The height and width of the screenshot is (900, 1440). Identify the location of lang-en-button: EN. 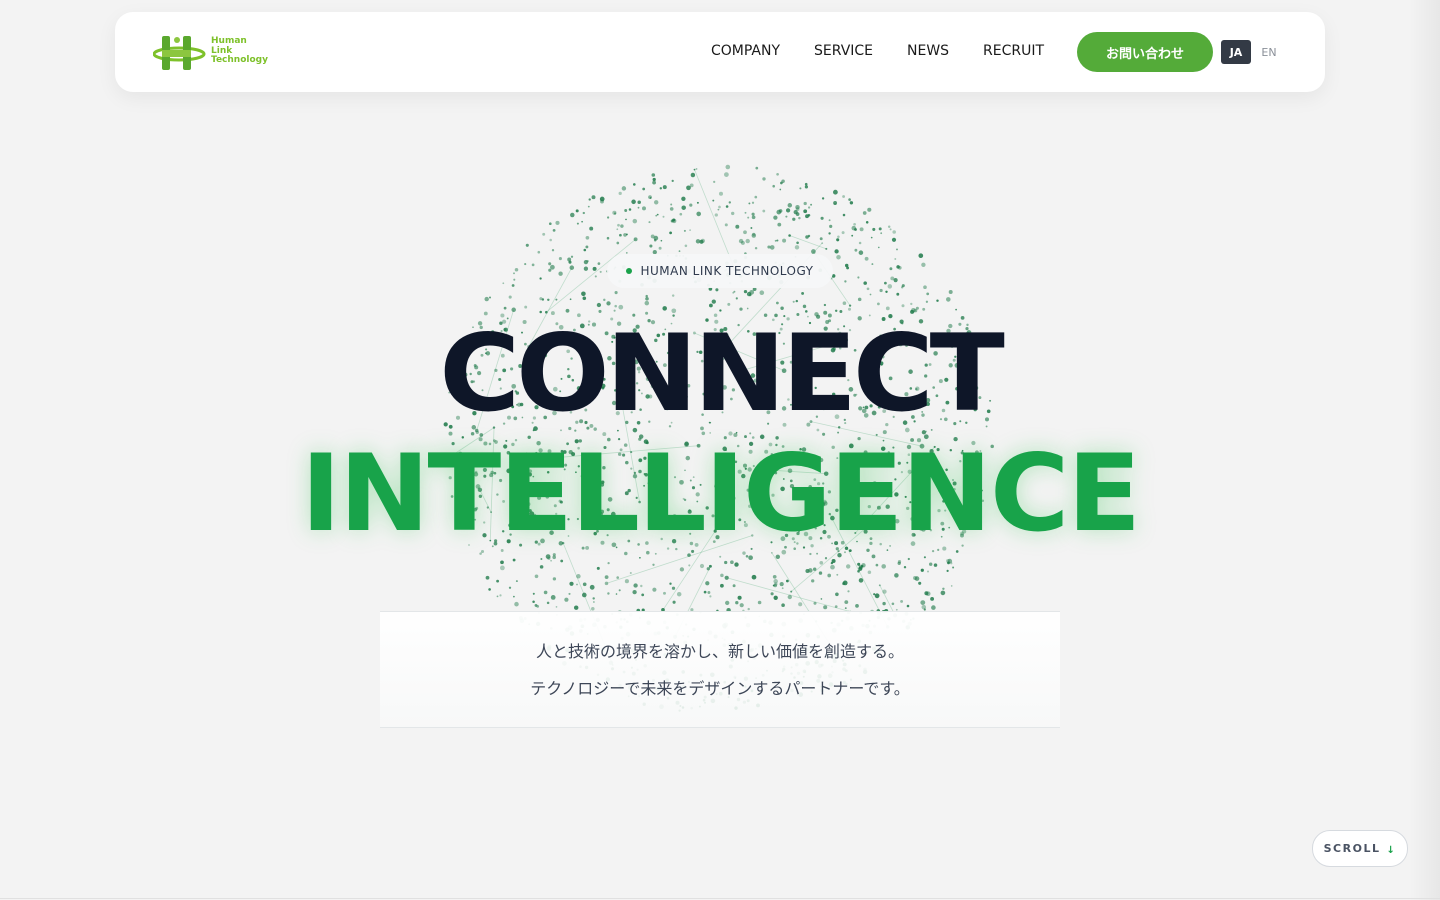
(1269, 52).